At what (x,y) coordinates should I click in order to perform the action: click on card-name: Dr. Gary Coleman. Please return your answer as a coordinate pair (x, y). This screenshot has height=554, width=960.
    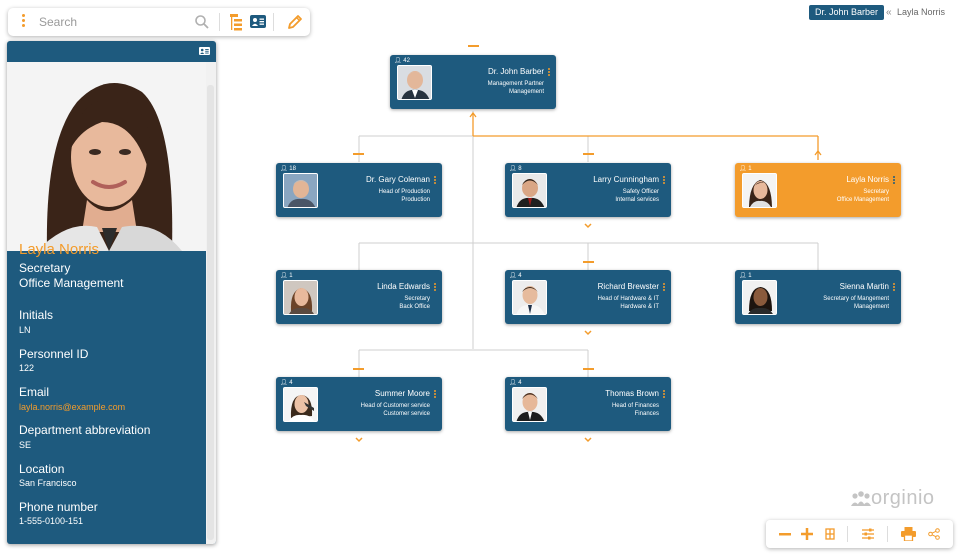
    Looking at the image, I should click on (397, 179).